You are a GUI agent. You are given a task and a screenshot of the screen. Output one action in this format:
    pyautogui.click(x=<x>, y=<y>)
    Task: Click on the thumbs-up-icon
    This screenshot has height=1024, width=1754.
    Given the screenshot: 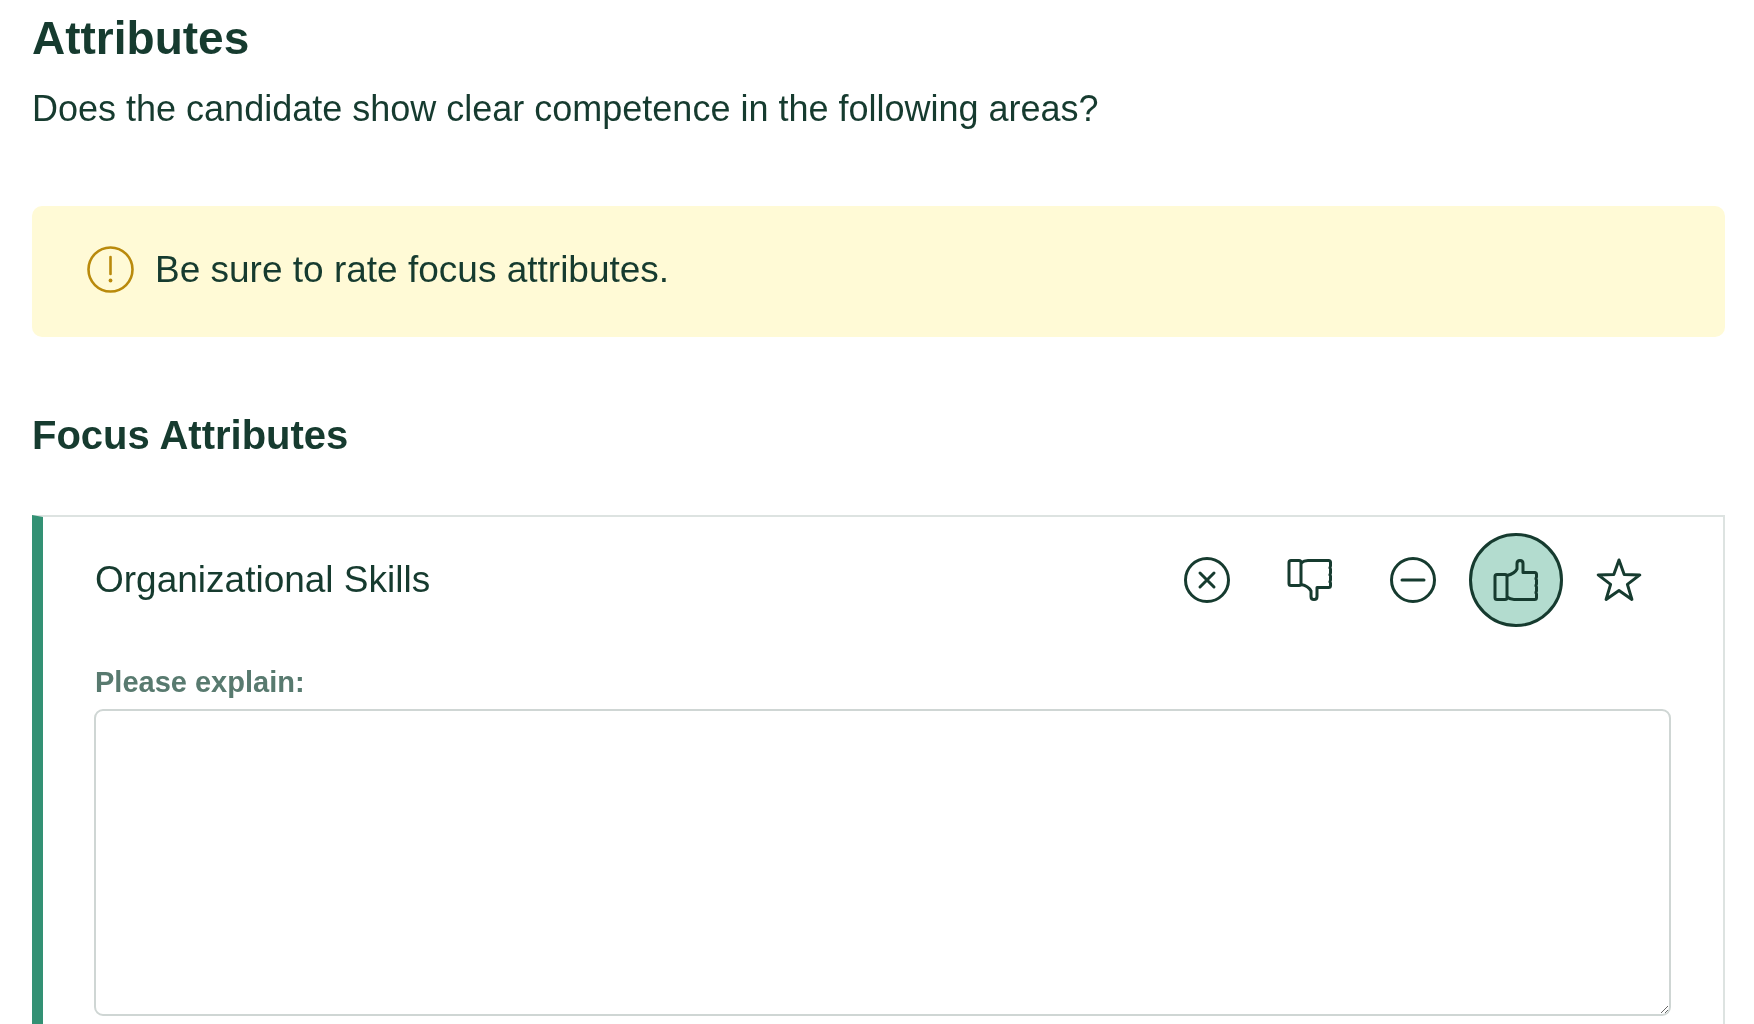 What is the action you would take?
    pyautogui.click(x=1516, y=580)
    